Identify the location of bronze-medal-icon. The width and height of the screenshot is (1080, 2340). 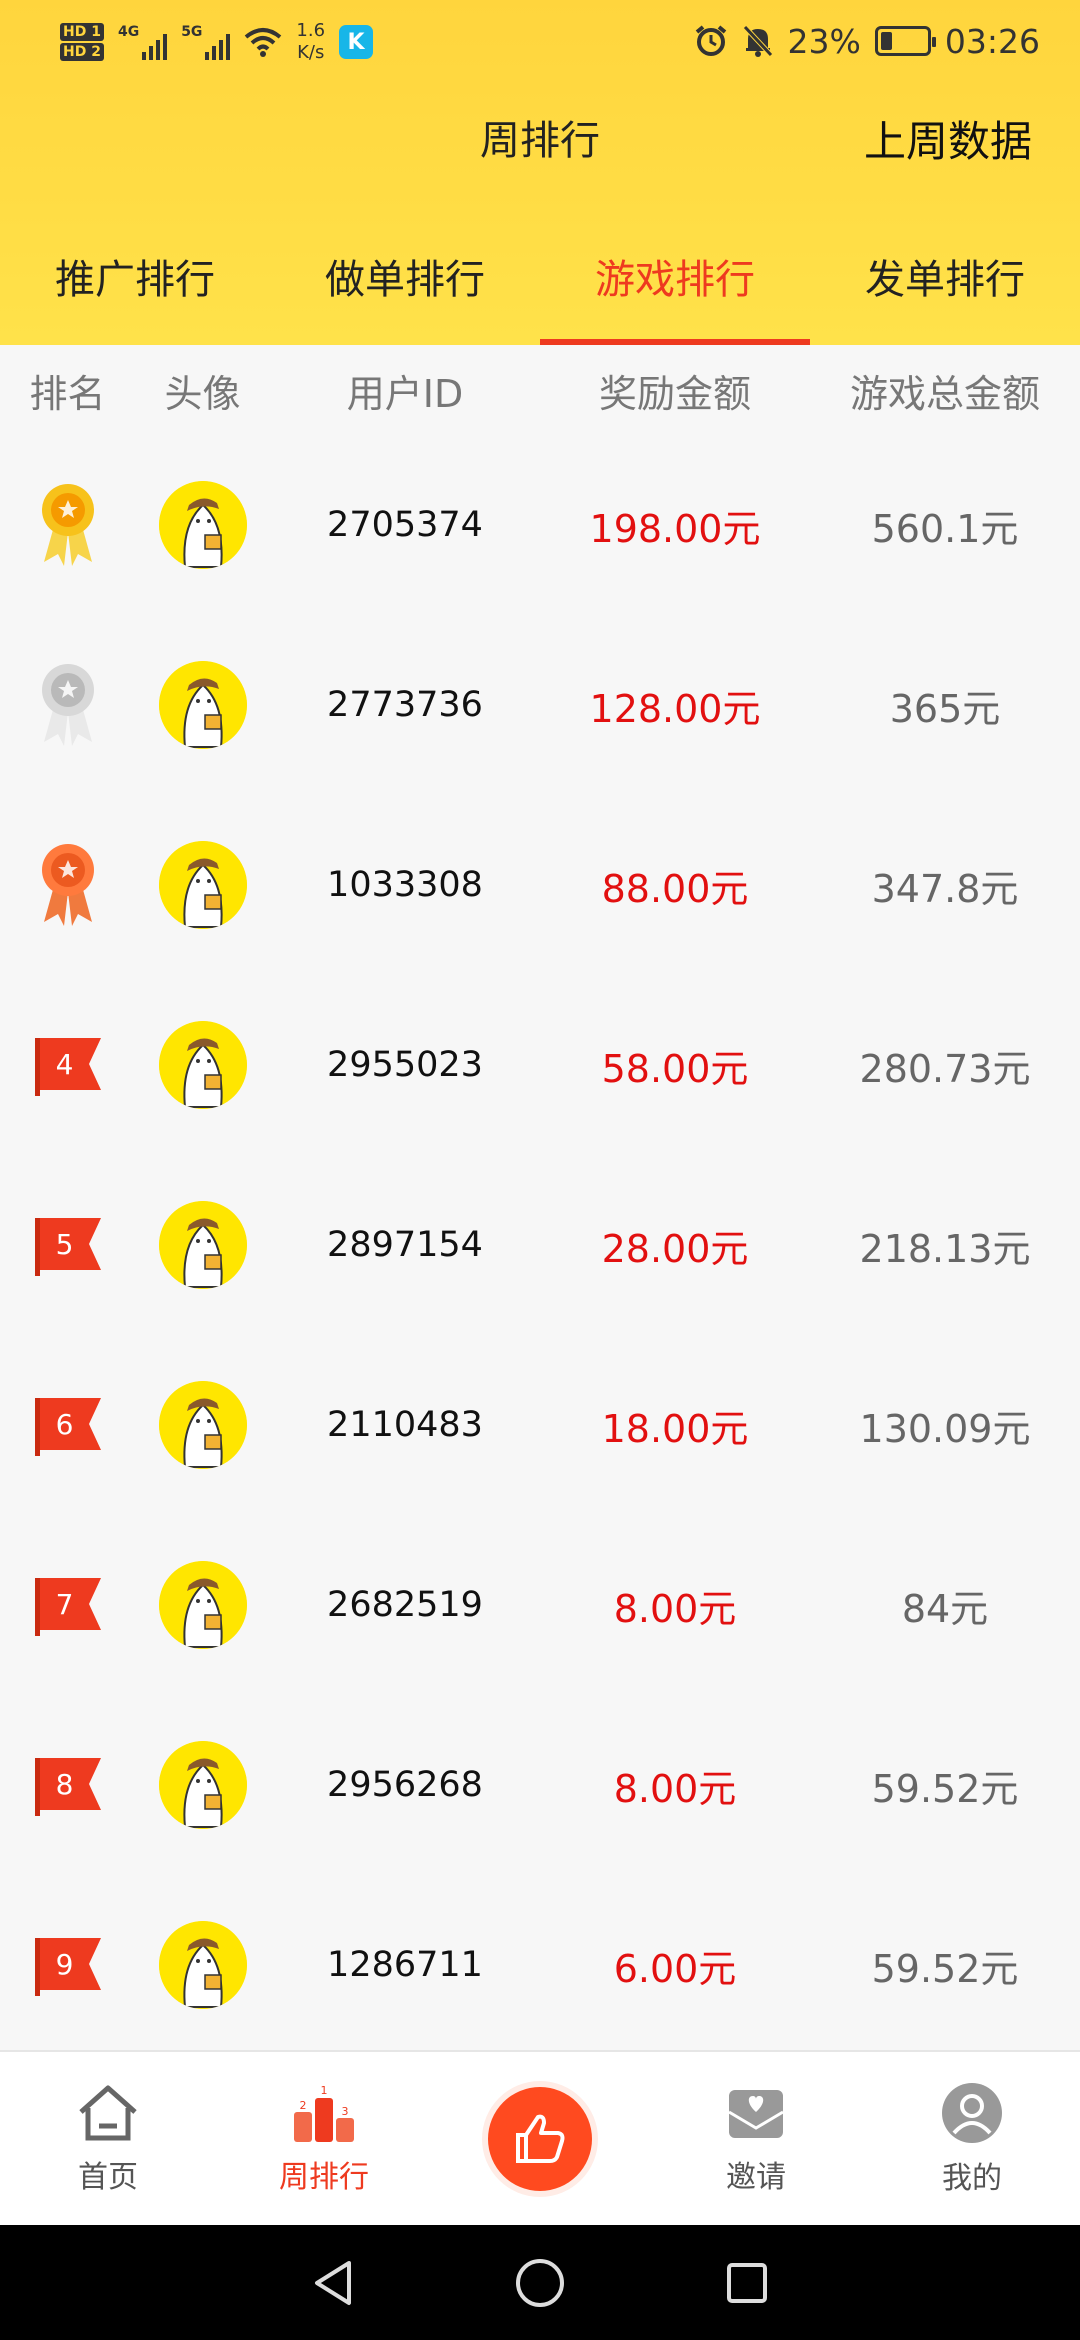
(68, 885).